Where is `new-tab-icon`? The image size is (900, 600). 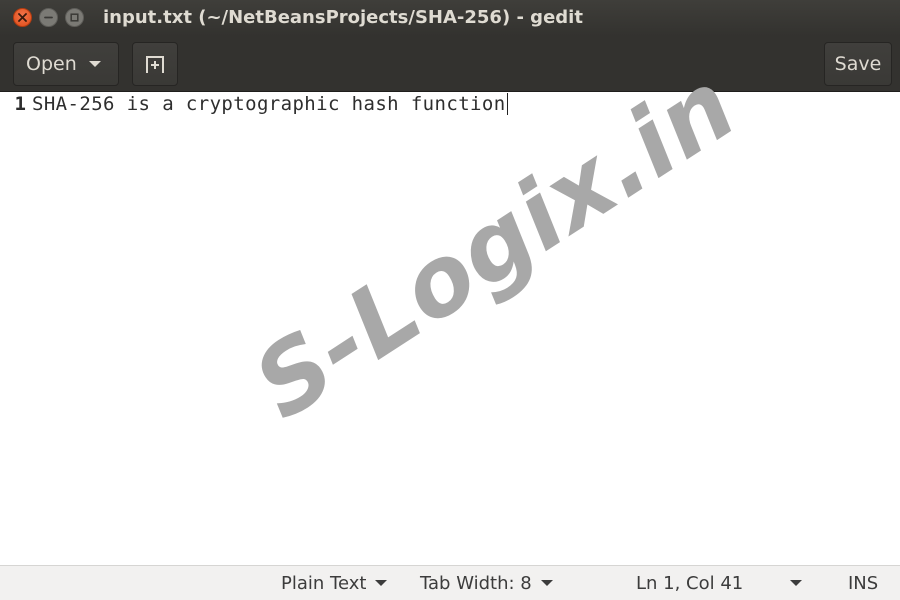 new-tab-icon is located at coordinates (155, 64).